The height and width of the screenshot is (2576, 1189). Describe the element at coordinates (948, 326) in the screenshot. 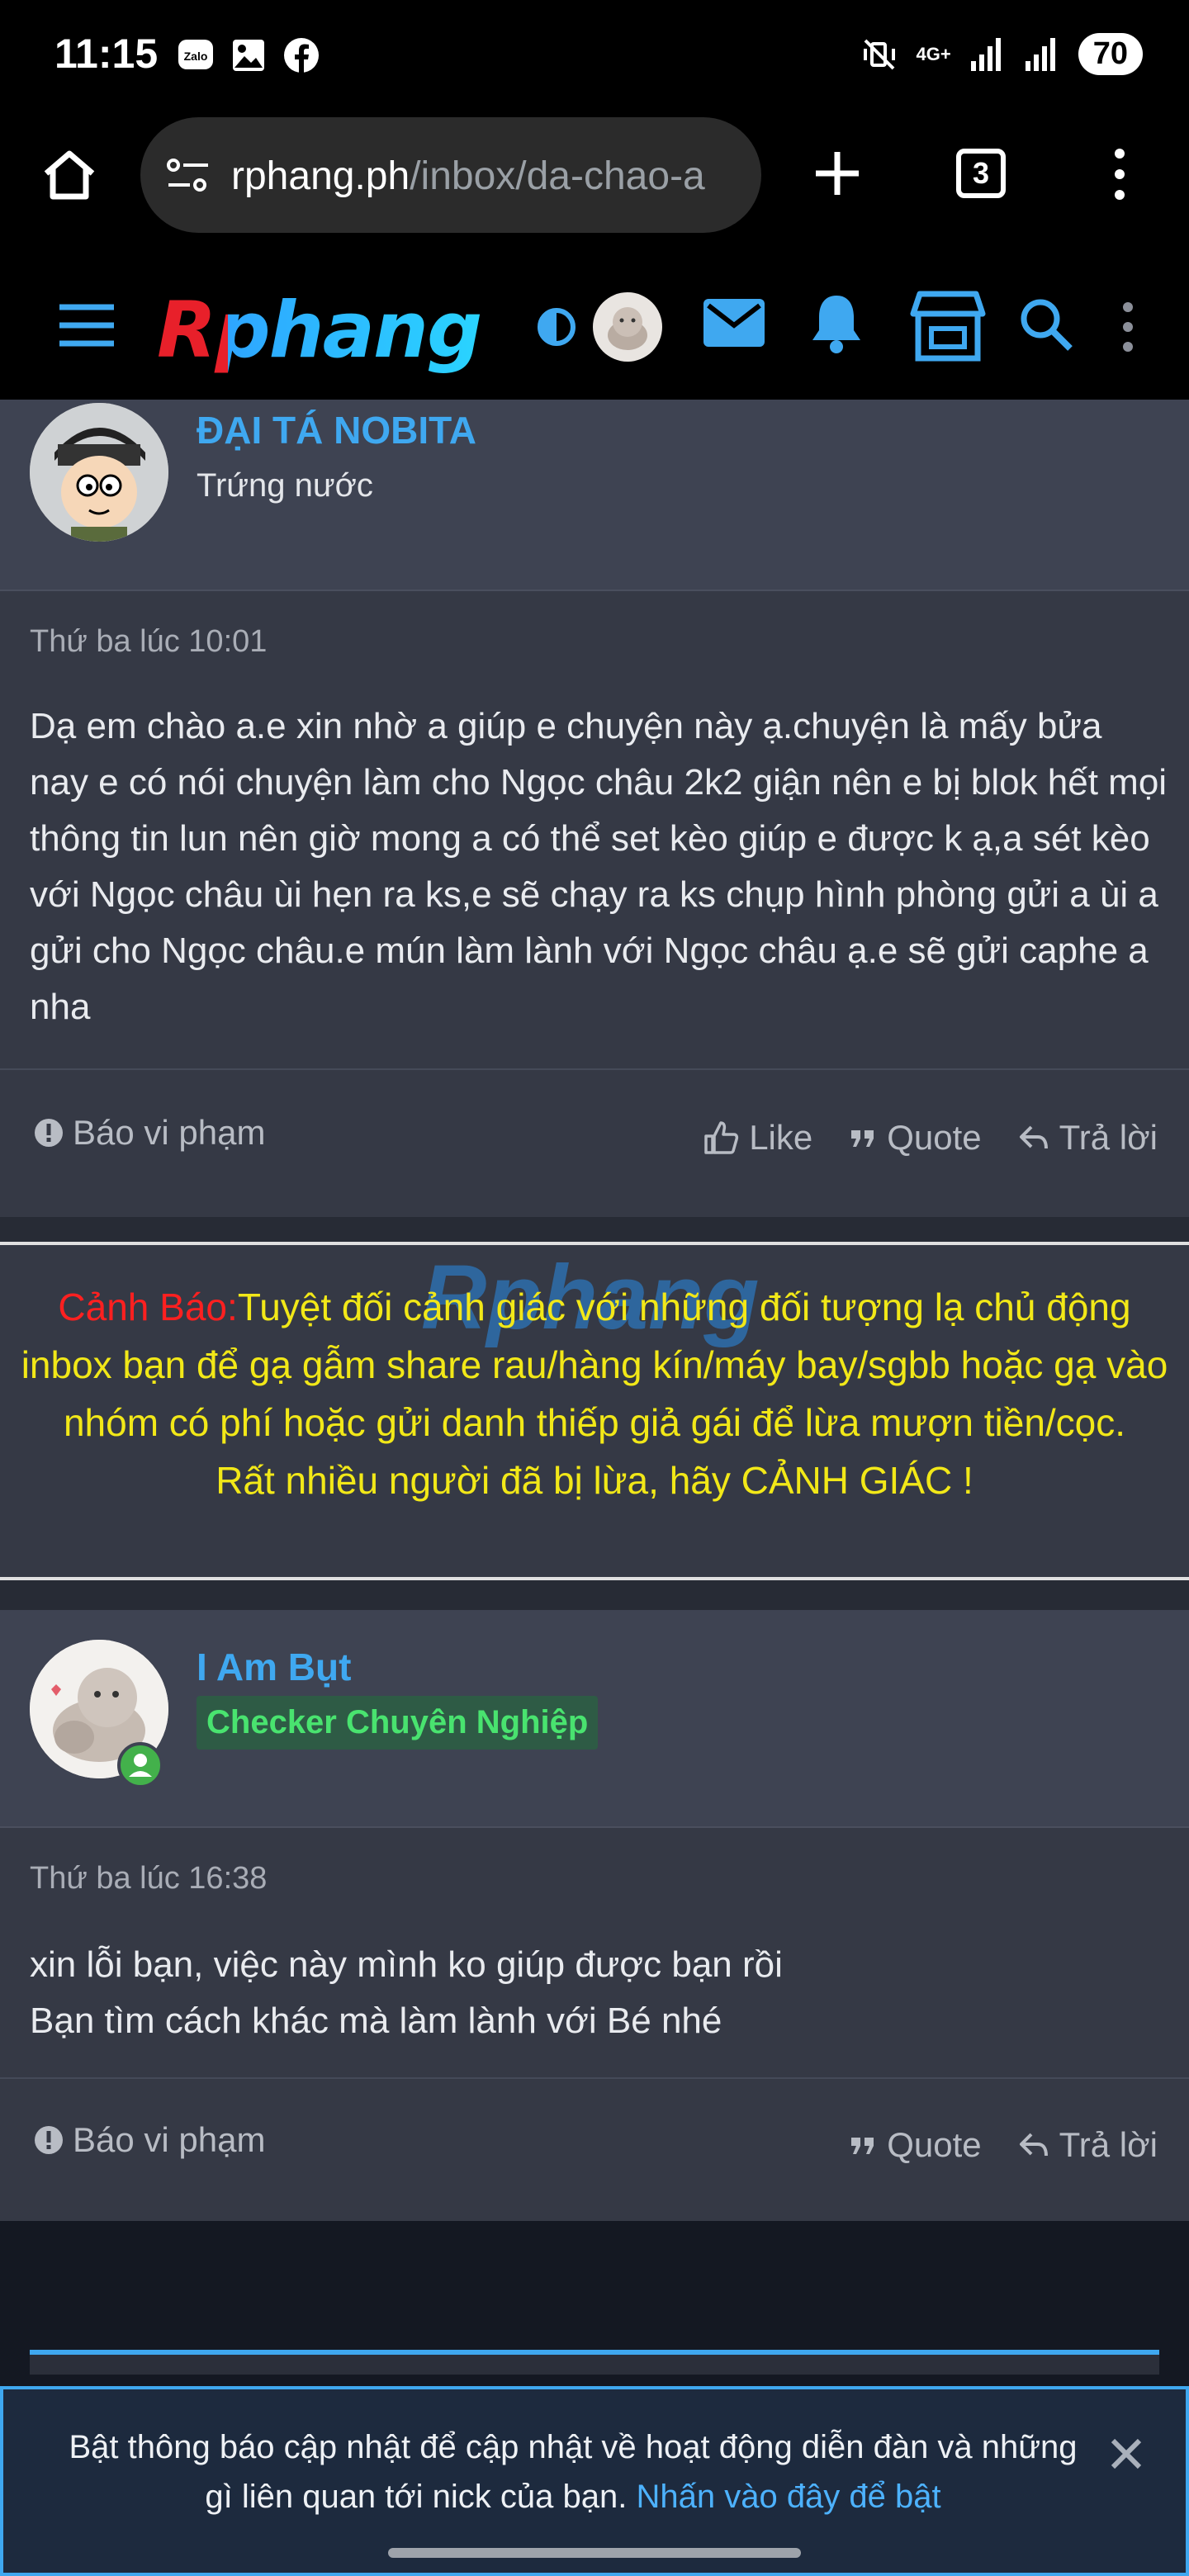

I see `marketplace-store-icon` at that location.